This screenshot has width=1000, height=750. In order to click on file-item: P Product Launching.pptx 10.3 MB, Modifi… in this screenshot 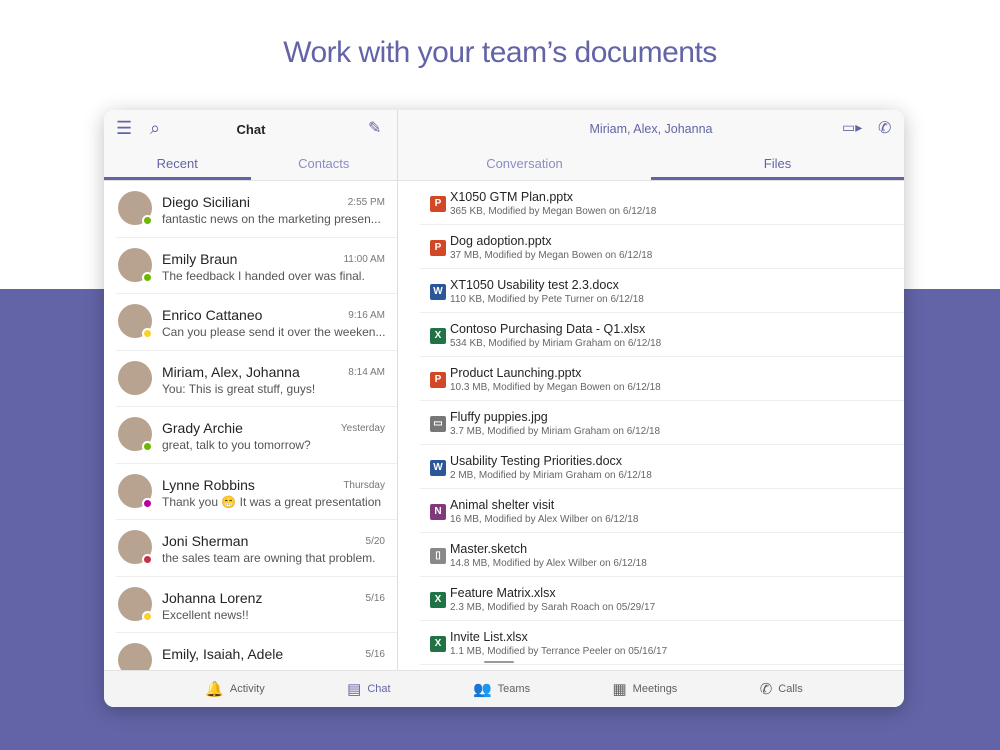, I will do `click(662, 379)`.